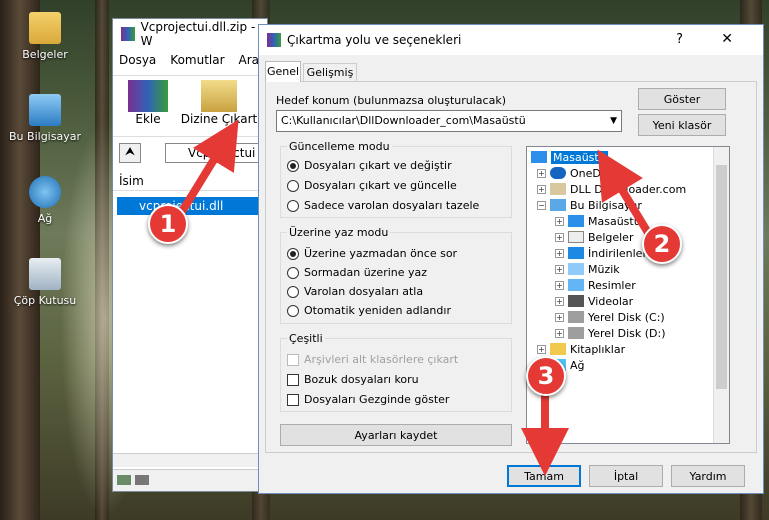  Describe the element at coordinates (546, 376) in the screenshot. I see `step-marker-3: 3` at that location.